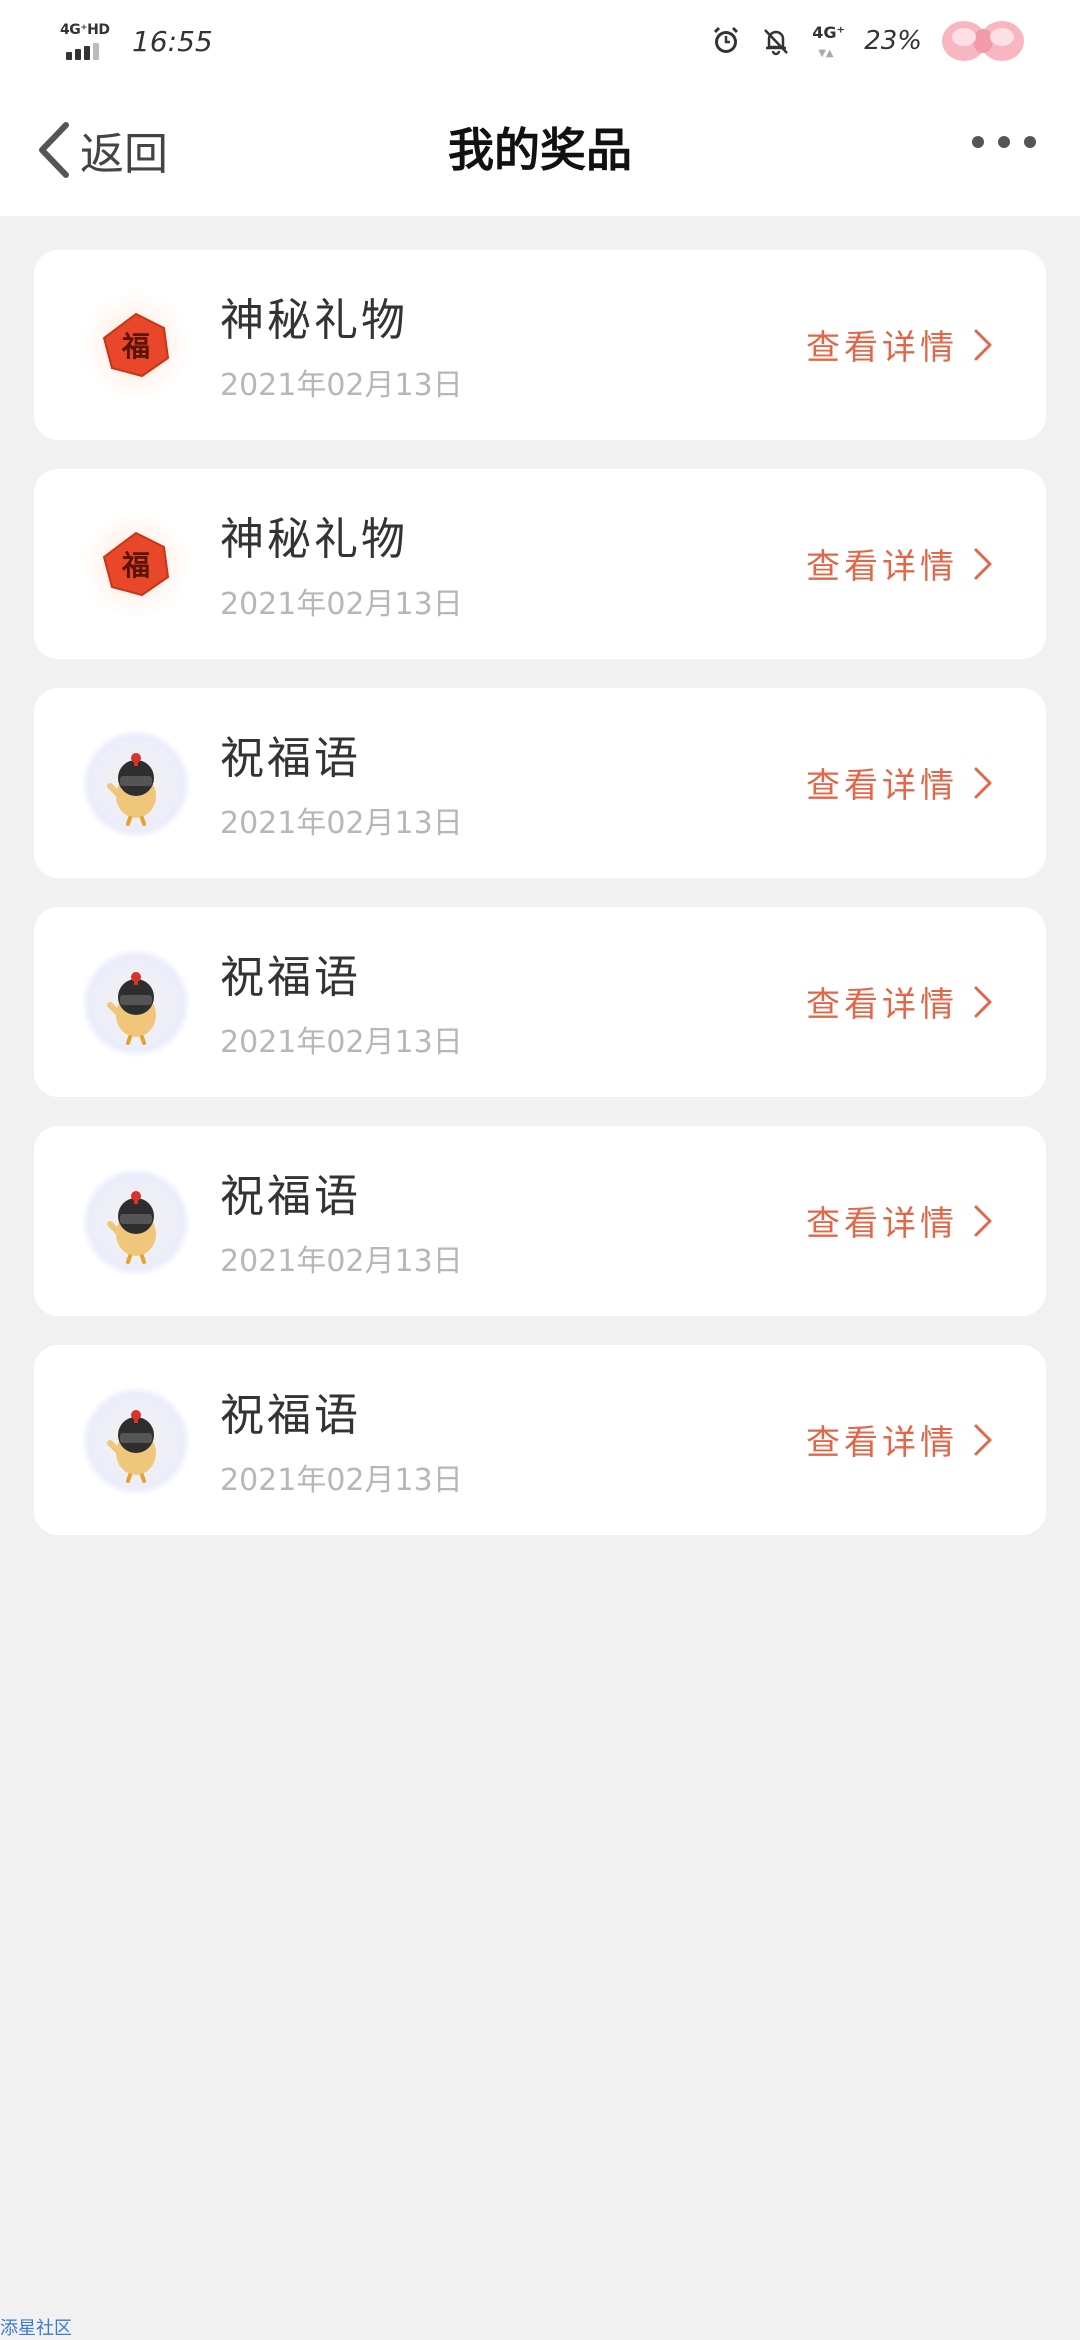 The height and width of the screenshot is (2340, 1080). I want to click on page-title: 我的奖品, so click(540, 150).